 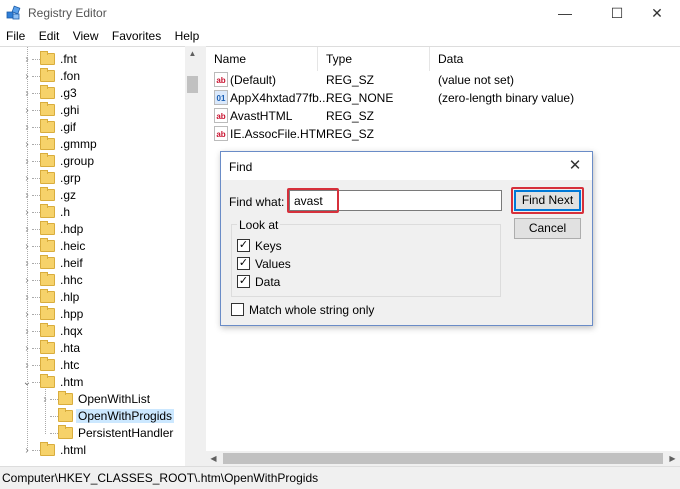 What do you see at coordinates (48, 34) in the screenshot?
I see `menu-edit: Edit` at bounding box center [48, 34].